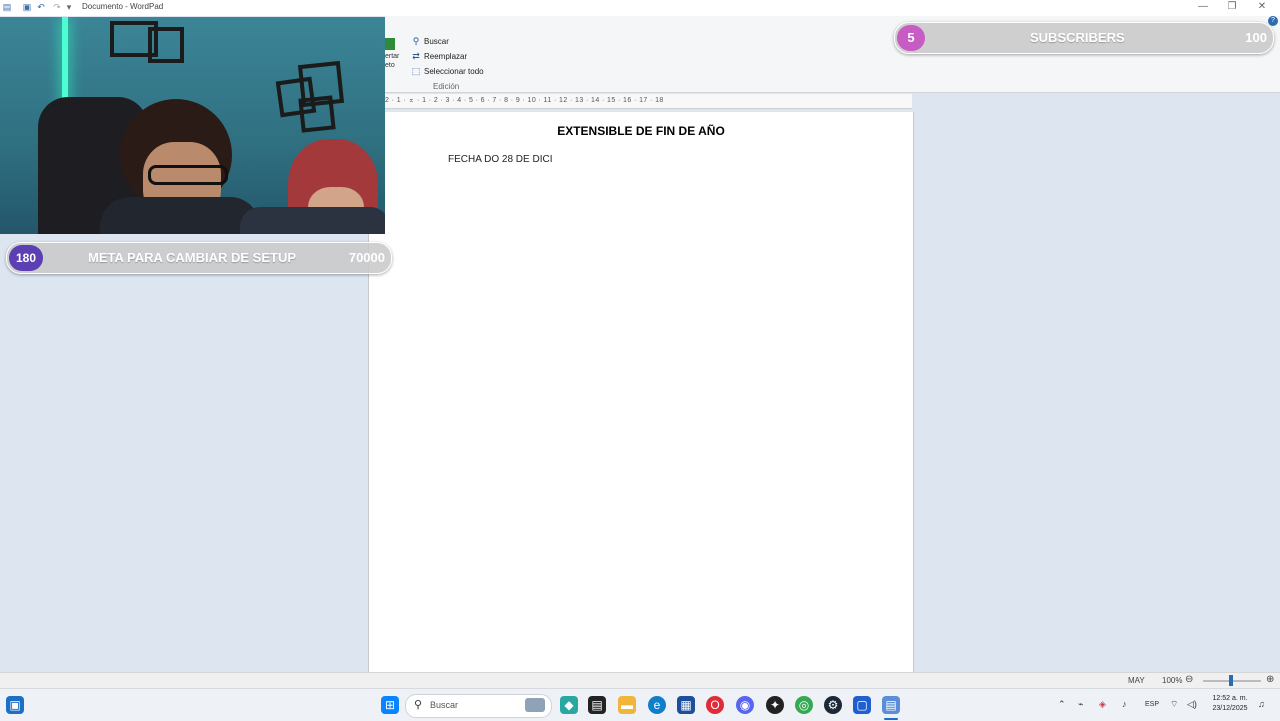 Image resolution: width=1280 pixels, height=721 pixels. What do you see at coordinates (745, 705) in the screenshot?
I see `discord-icon: ◉` at bounding box center [745, 705].